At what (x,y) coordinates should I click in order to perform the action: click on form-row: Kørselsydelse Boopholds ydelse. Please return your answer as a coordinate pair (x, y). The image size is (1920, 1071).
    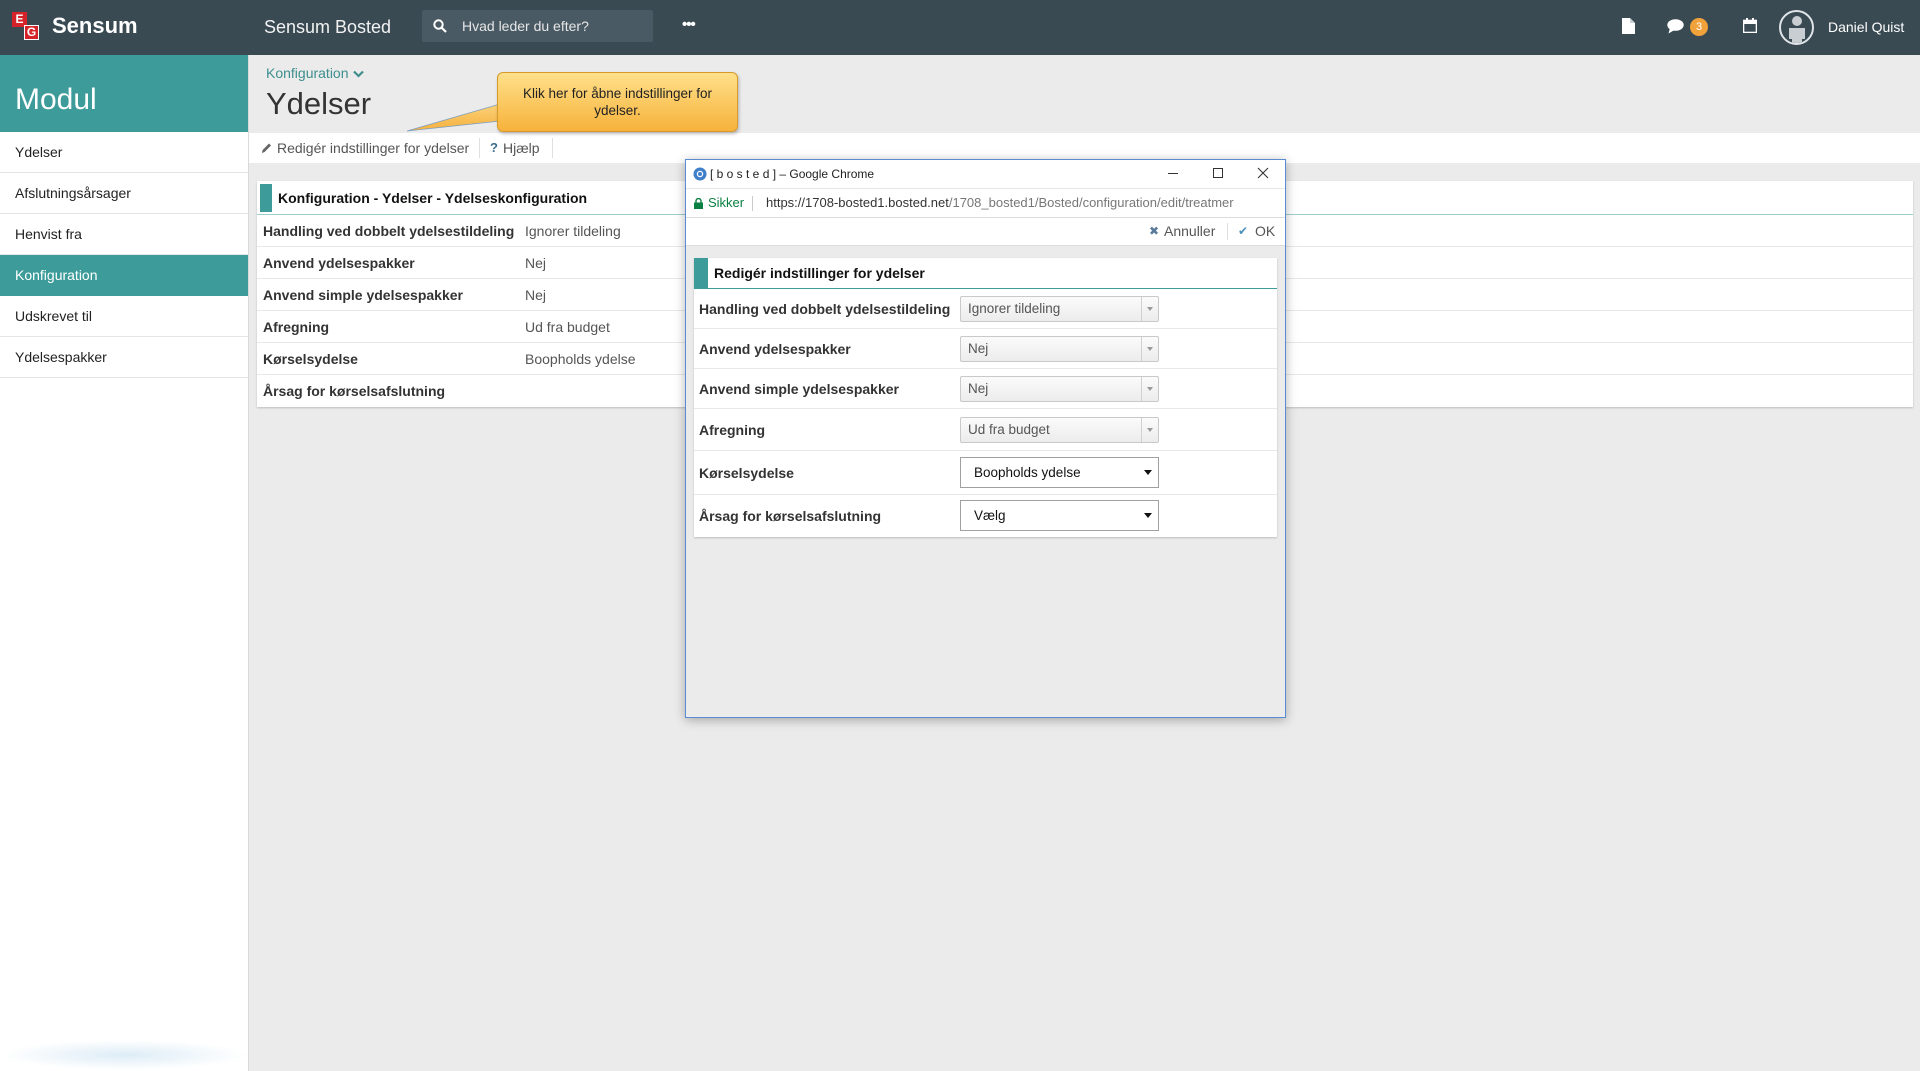
    Looking at the image, I should click on (985, 473).